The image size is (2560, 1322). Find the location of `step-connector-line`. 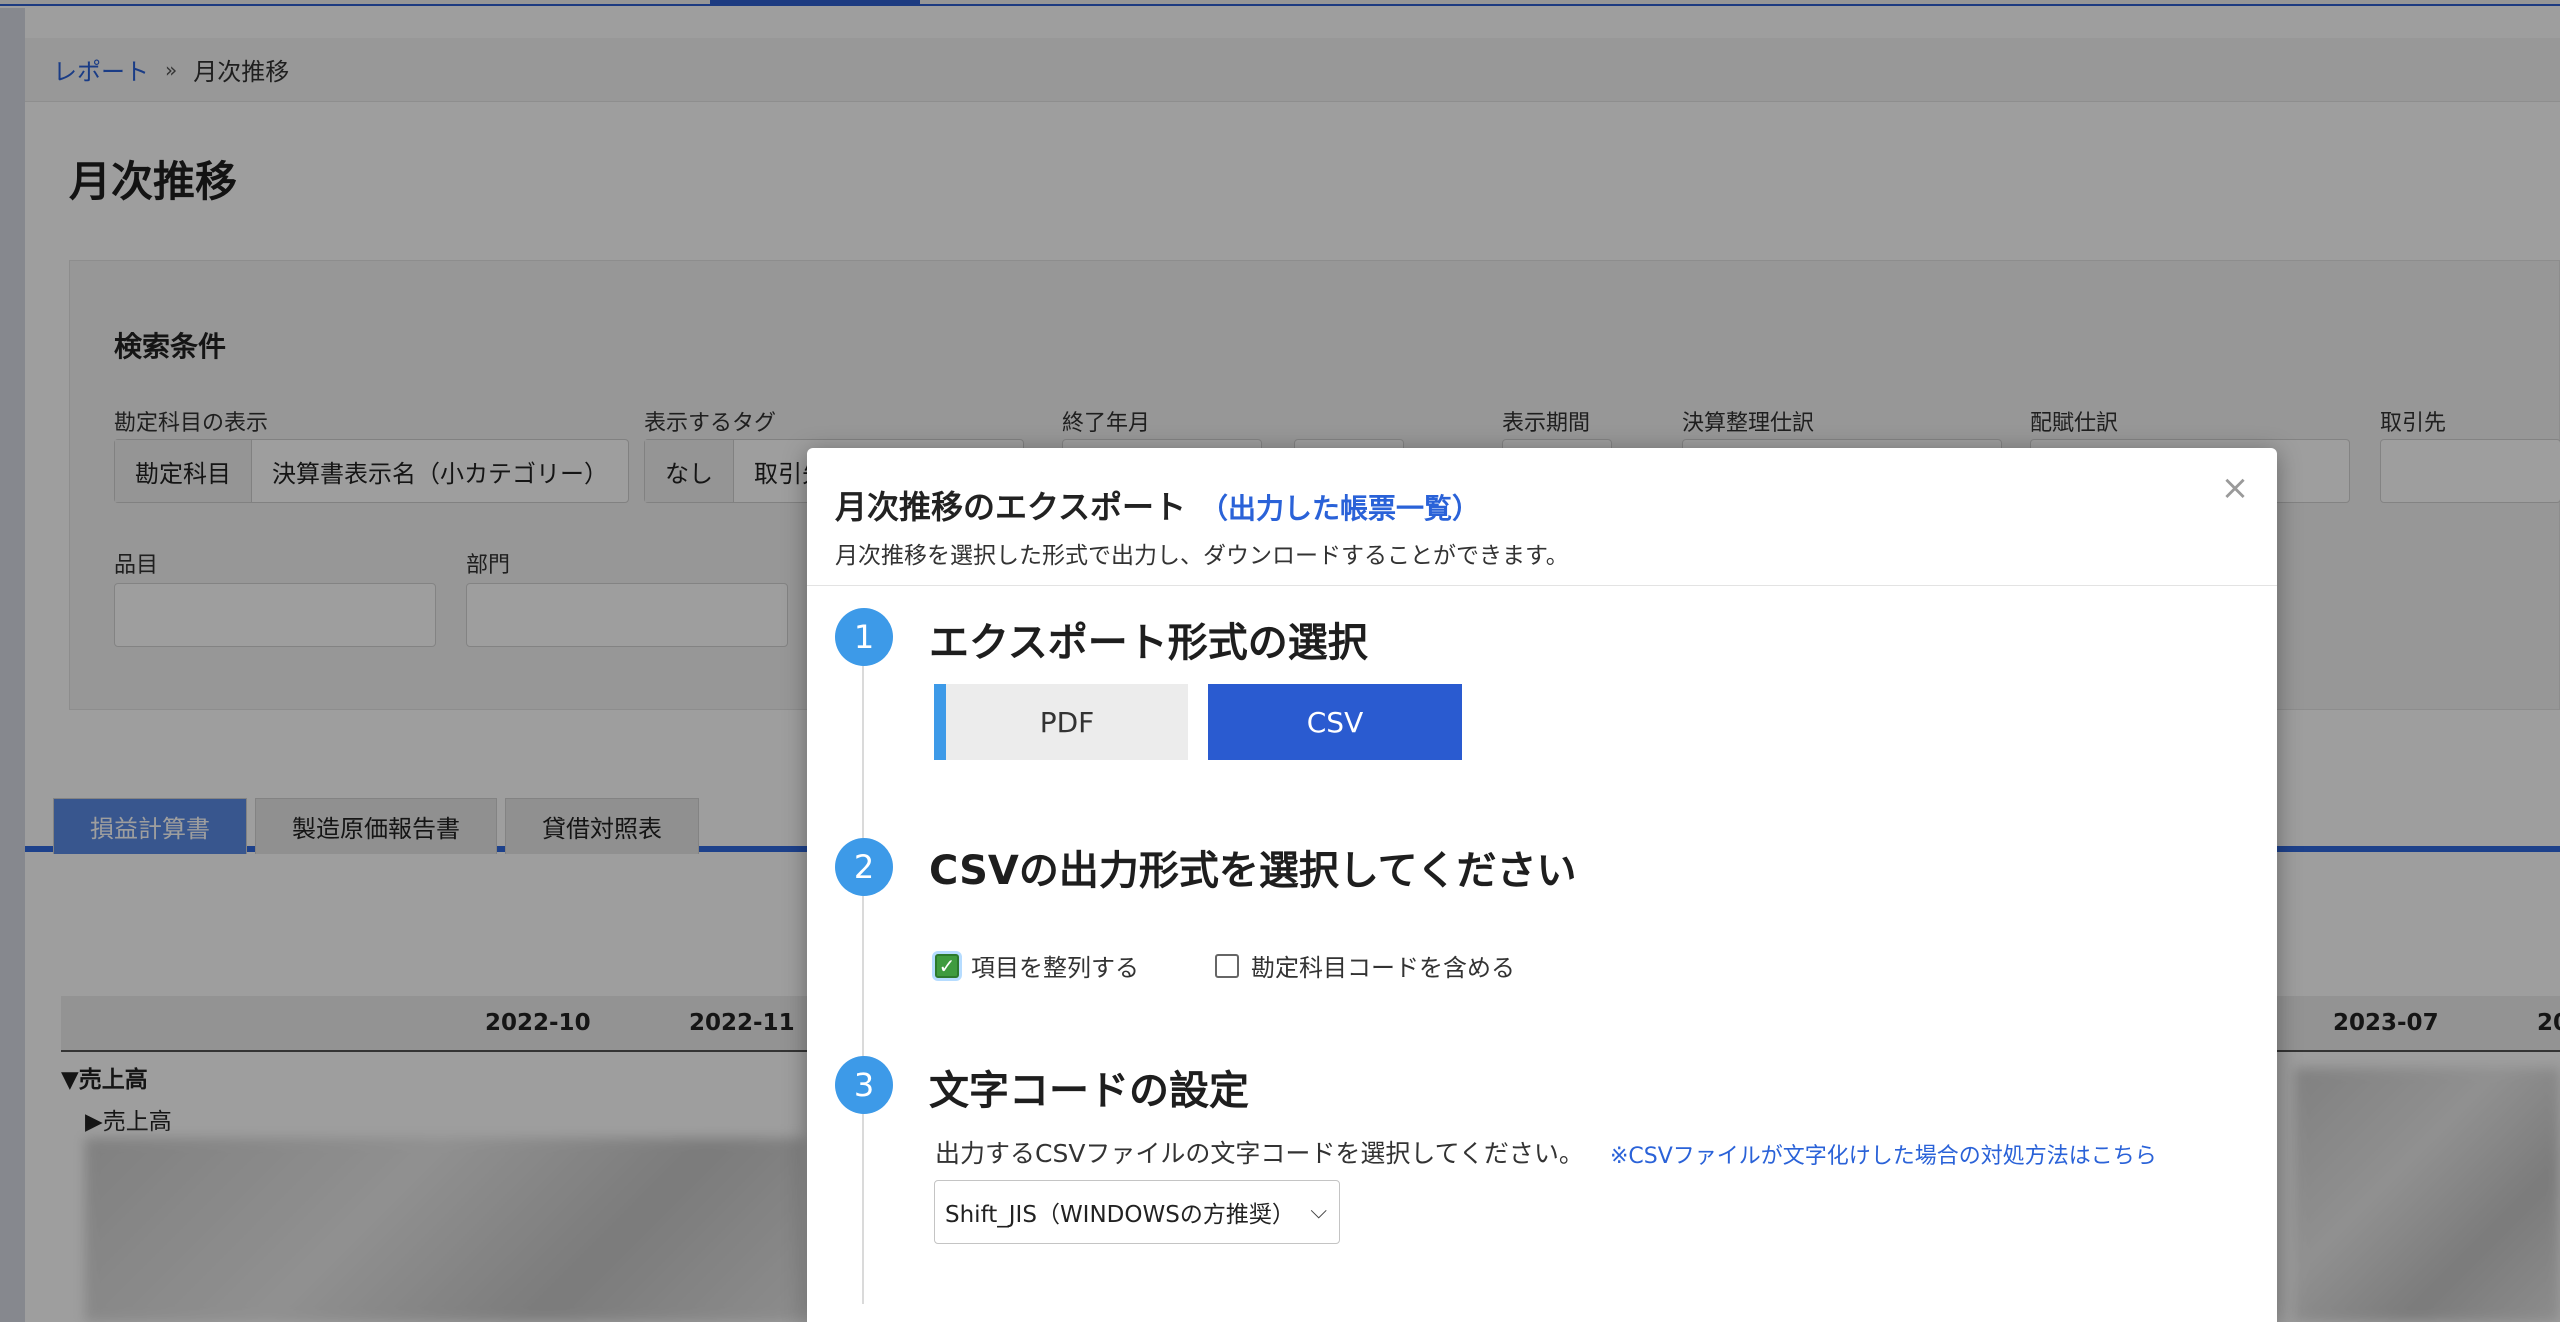

step-connector-line is located at coordinates (863, 974).